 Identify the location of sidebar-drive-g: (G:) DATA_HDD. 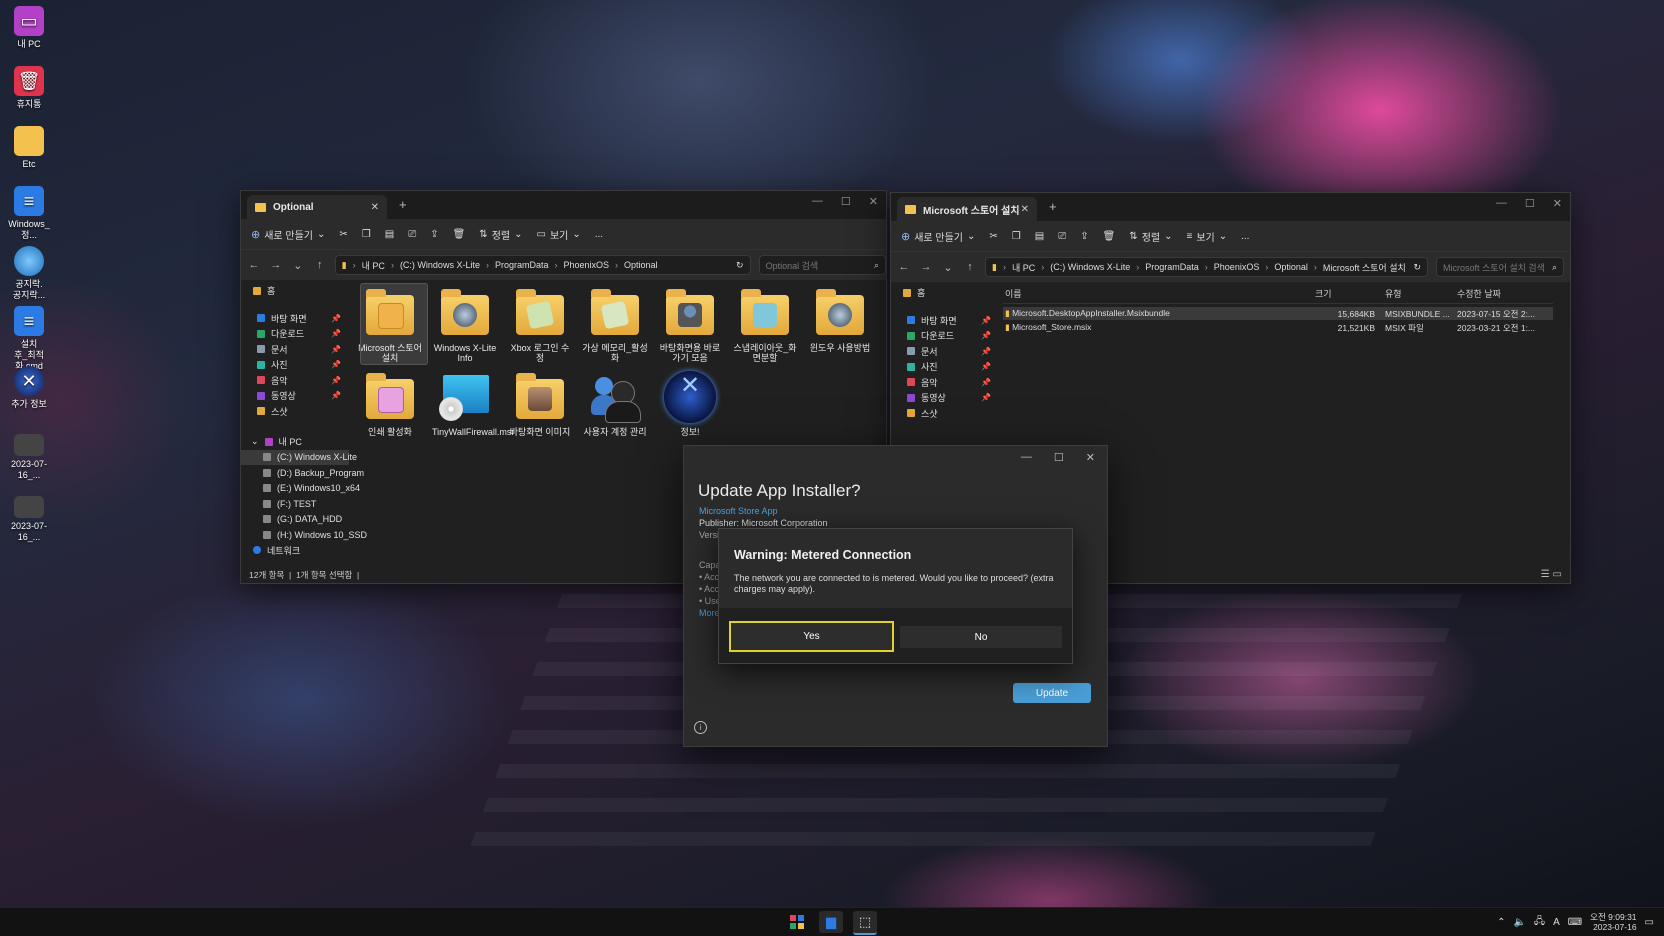
(295, 520).